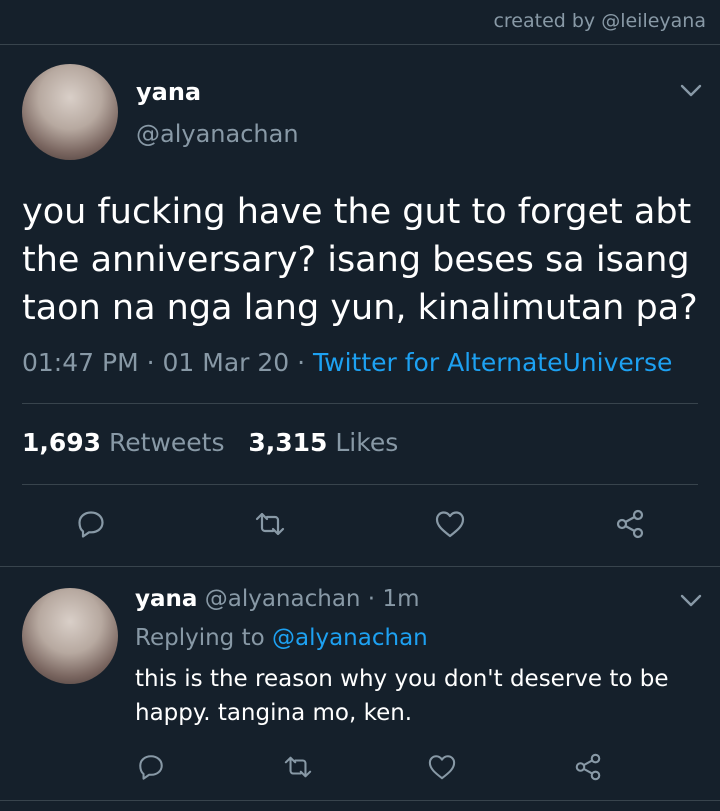 The width and height of the screenshot is (720, 811). Describe the element at coordinates (401, 599) in the screenshot. I see `reply-age: 1m` at that location.